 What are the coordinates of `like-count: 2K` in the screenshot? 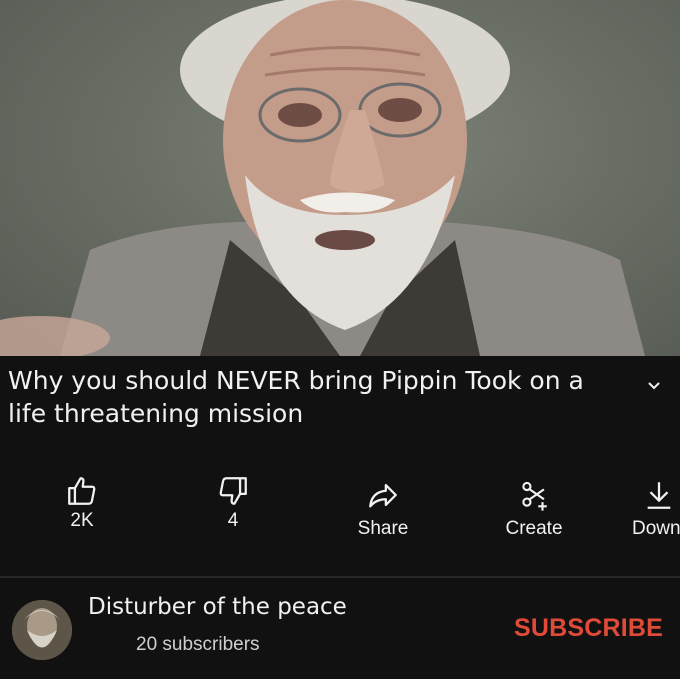 It's located at (82, 520).